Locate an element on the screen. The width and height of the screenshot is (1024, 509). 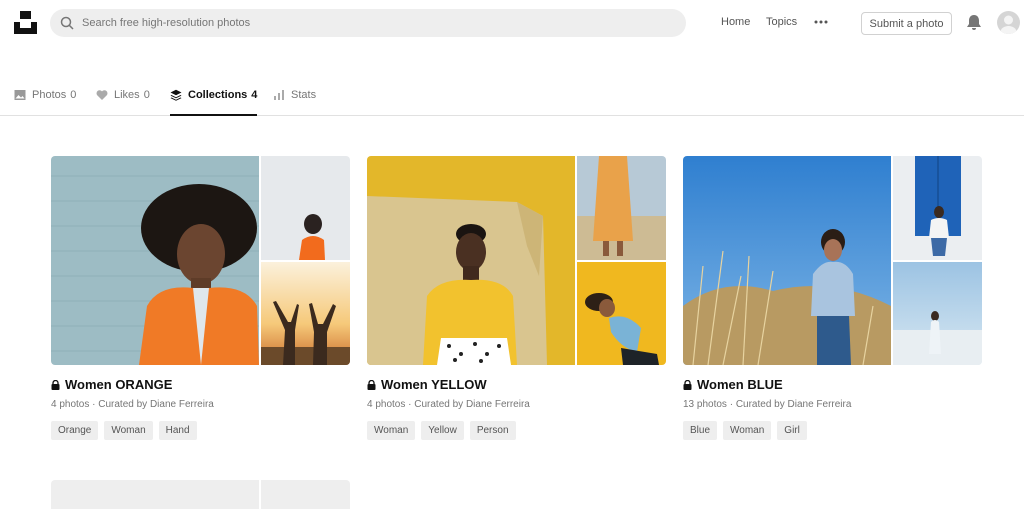
unsplash-logo-icon is located at coordinates (25, 22).